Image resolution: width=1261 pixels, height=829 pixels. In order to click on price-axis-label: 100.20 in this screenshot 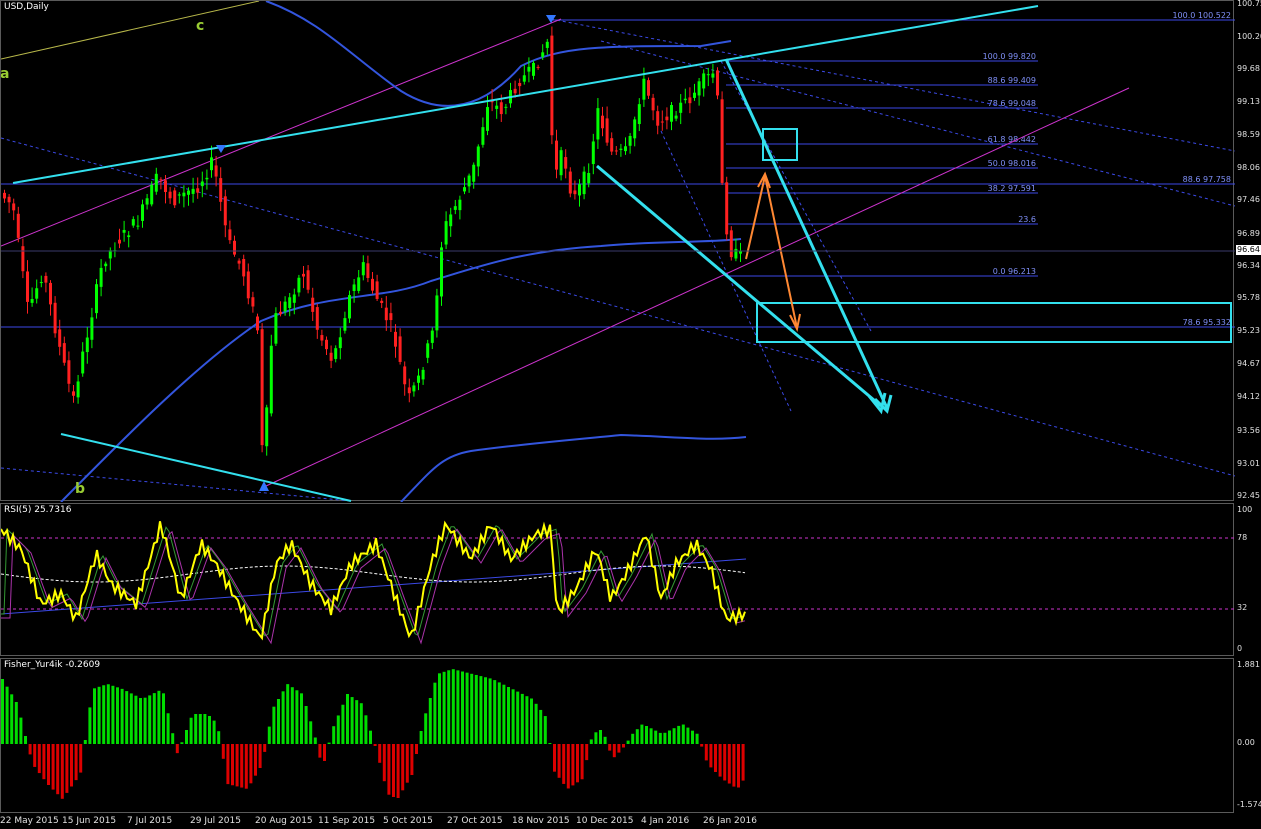, I will do `click(1249, 36)`.